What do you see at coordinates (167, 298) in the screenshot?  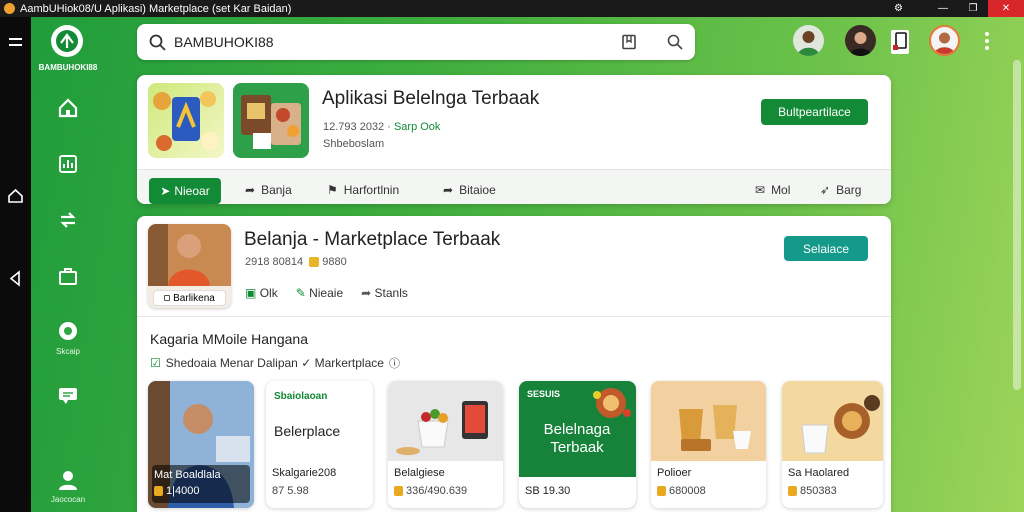 I see `store-dot-icon` at bounding box center [167, 298].